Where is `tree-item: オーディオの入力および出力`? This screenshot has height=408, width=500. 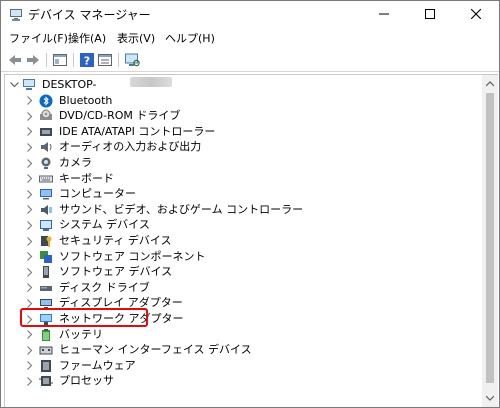
tree-item: オーディオの入力および出力 is located at coordinates (244, 147).